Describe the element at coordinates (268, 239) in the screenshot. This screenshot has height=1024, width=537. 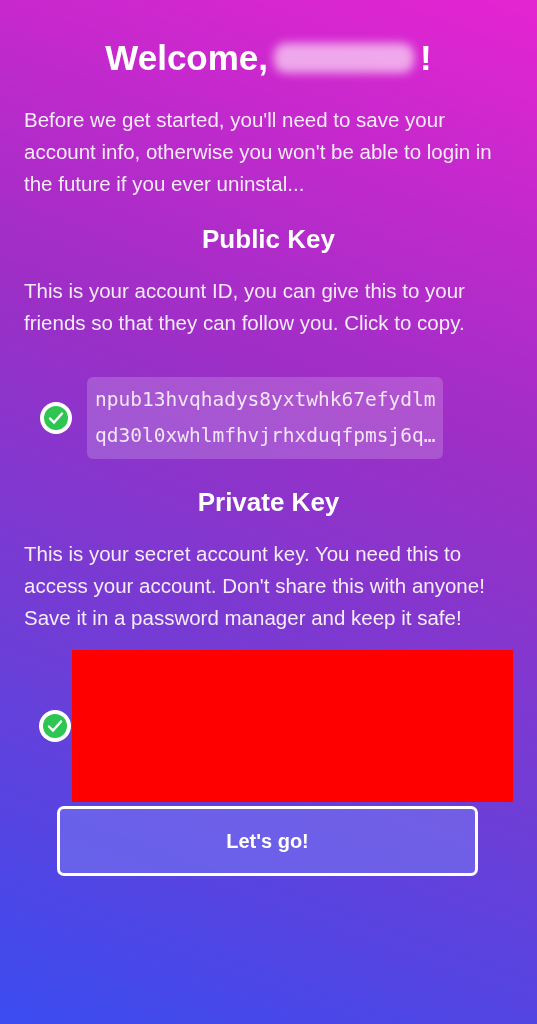
I see `section-heading: Public Key` at that location.